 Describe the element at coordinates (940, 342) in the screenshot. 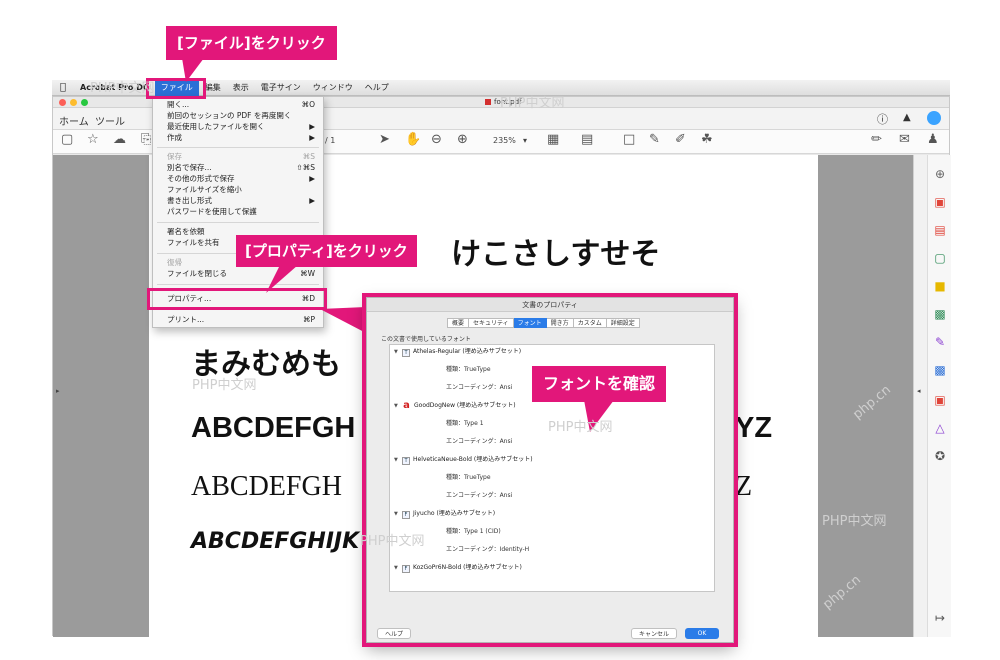

I see `fill-sign-icon: ✎` at that location.